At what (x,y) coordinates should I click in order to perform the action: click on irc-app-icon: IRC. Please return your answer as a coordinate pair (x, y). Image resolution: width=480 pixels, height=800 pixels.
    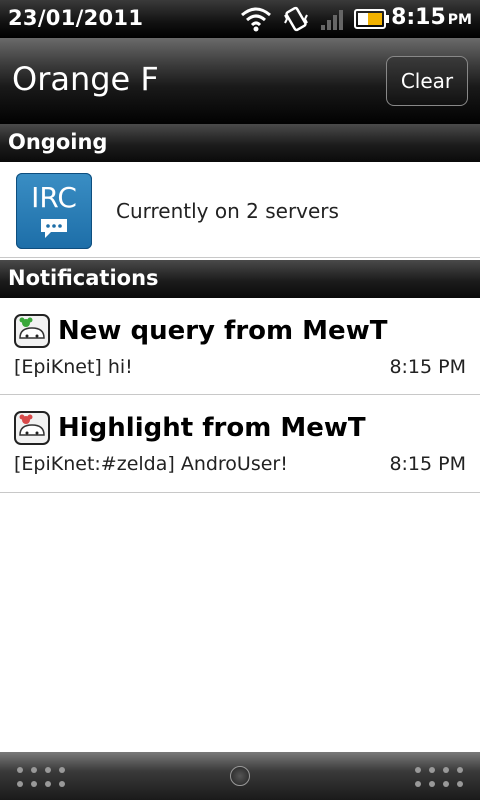
    Looking at the image, I should click on (54, 211).